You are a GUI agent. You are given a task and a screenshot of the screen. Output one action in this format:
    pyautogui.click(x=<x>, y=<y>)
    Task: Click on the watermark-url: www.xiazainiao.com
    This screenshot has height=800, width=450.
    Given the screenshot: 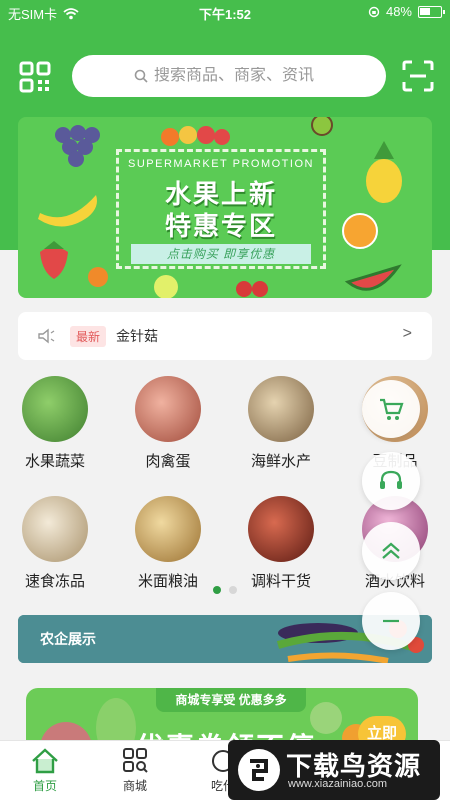 What is the action you would take?
    pyautogui.click(x=338, y=784)
    